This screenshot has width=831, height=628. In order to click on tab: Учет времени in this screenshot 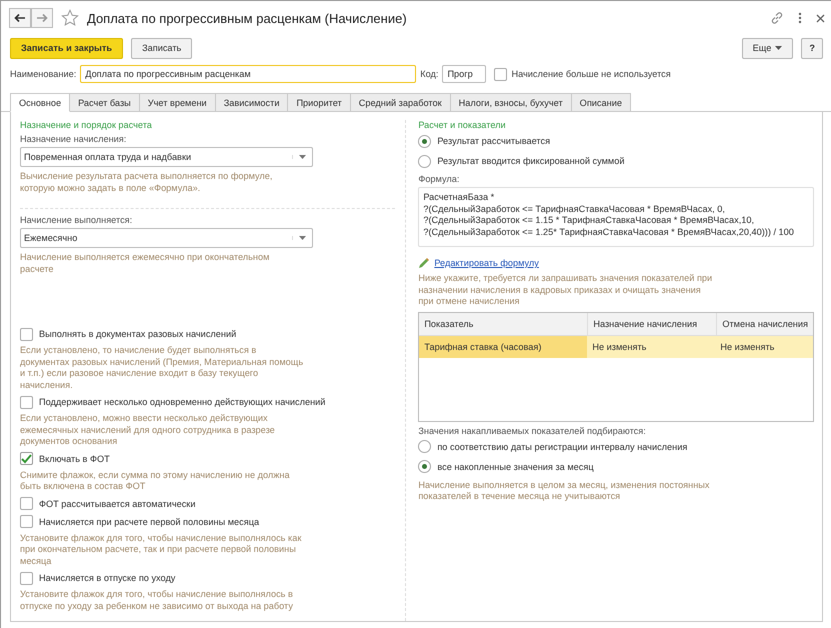, I will do `click(178, 102)`.